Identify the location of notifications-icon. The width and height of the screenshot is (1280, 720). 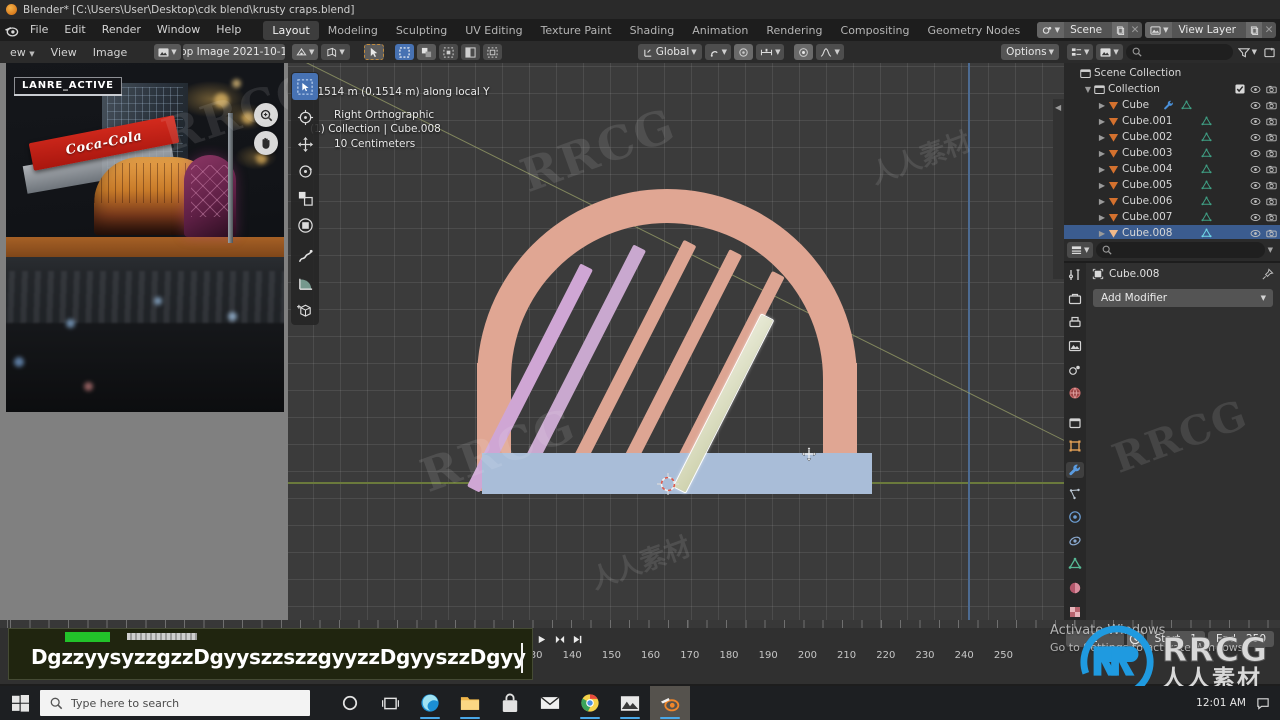
(1263, 703).